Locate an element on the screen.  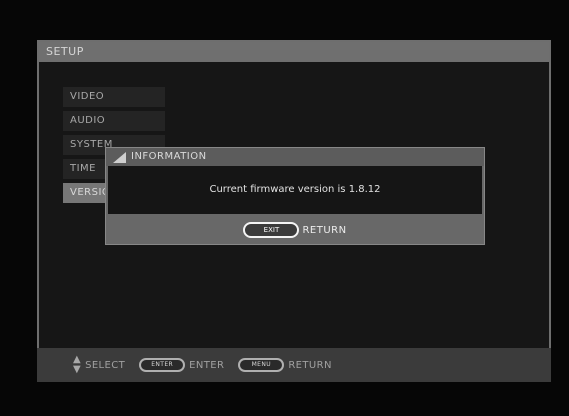
enter-key-button: ENTER is located at coordinates (162, 365).